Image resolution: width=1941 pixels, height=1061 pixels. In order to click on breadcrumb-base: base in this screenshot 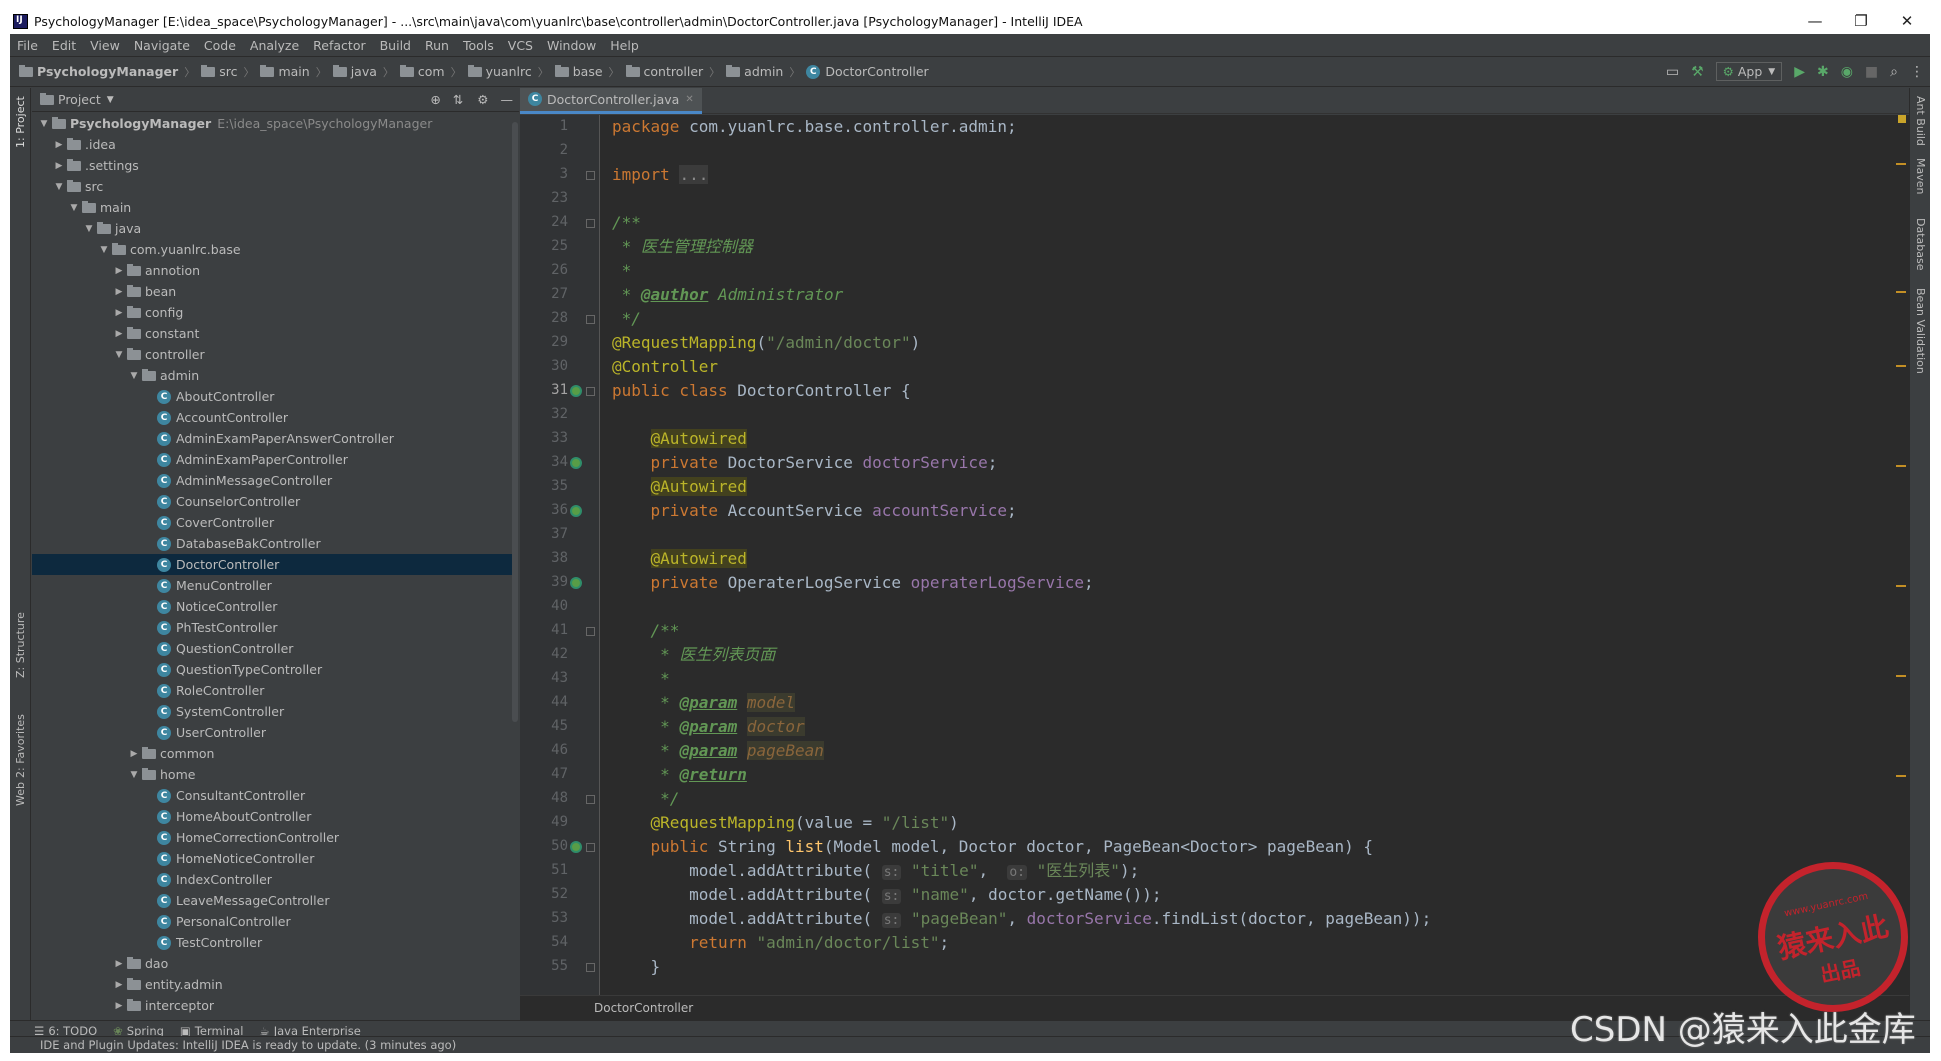, I will do `click(579, 71)`.